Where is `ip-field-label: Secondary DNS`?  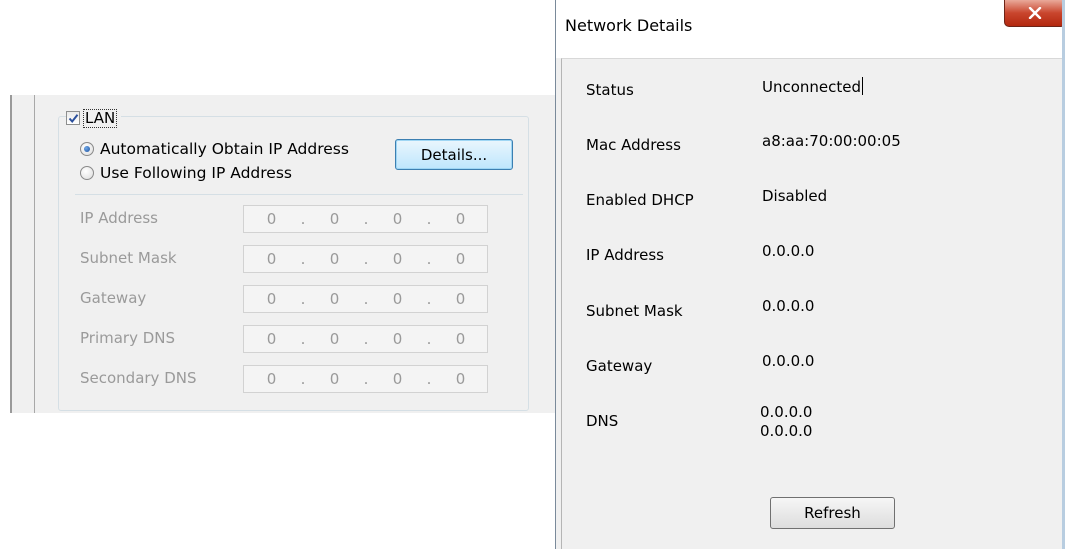 ip-field-label: Secondary DNS is located at coordinates (138, 378).